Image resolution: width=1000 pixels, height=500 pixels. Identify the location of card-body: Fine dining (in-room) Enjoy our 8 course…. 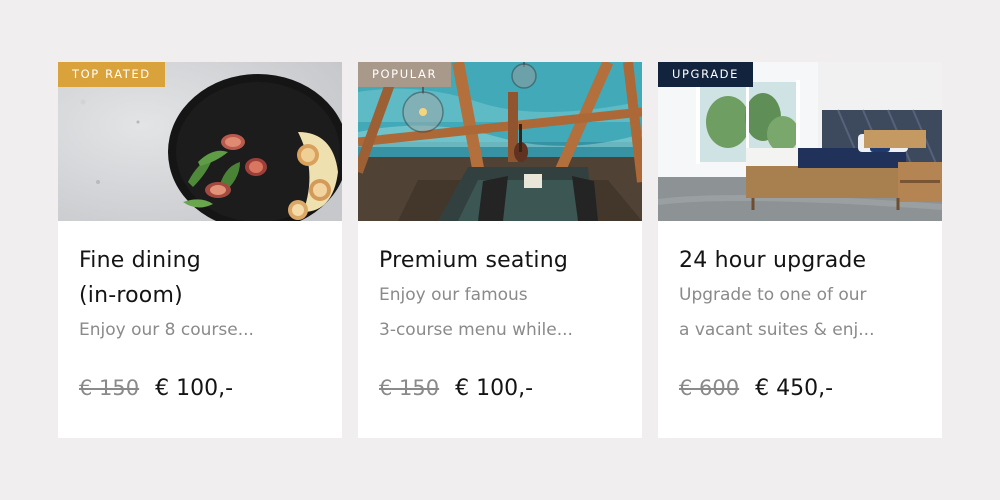
(200, 284).